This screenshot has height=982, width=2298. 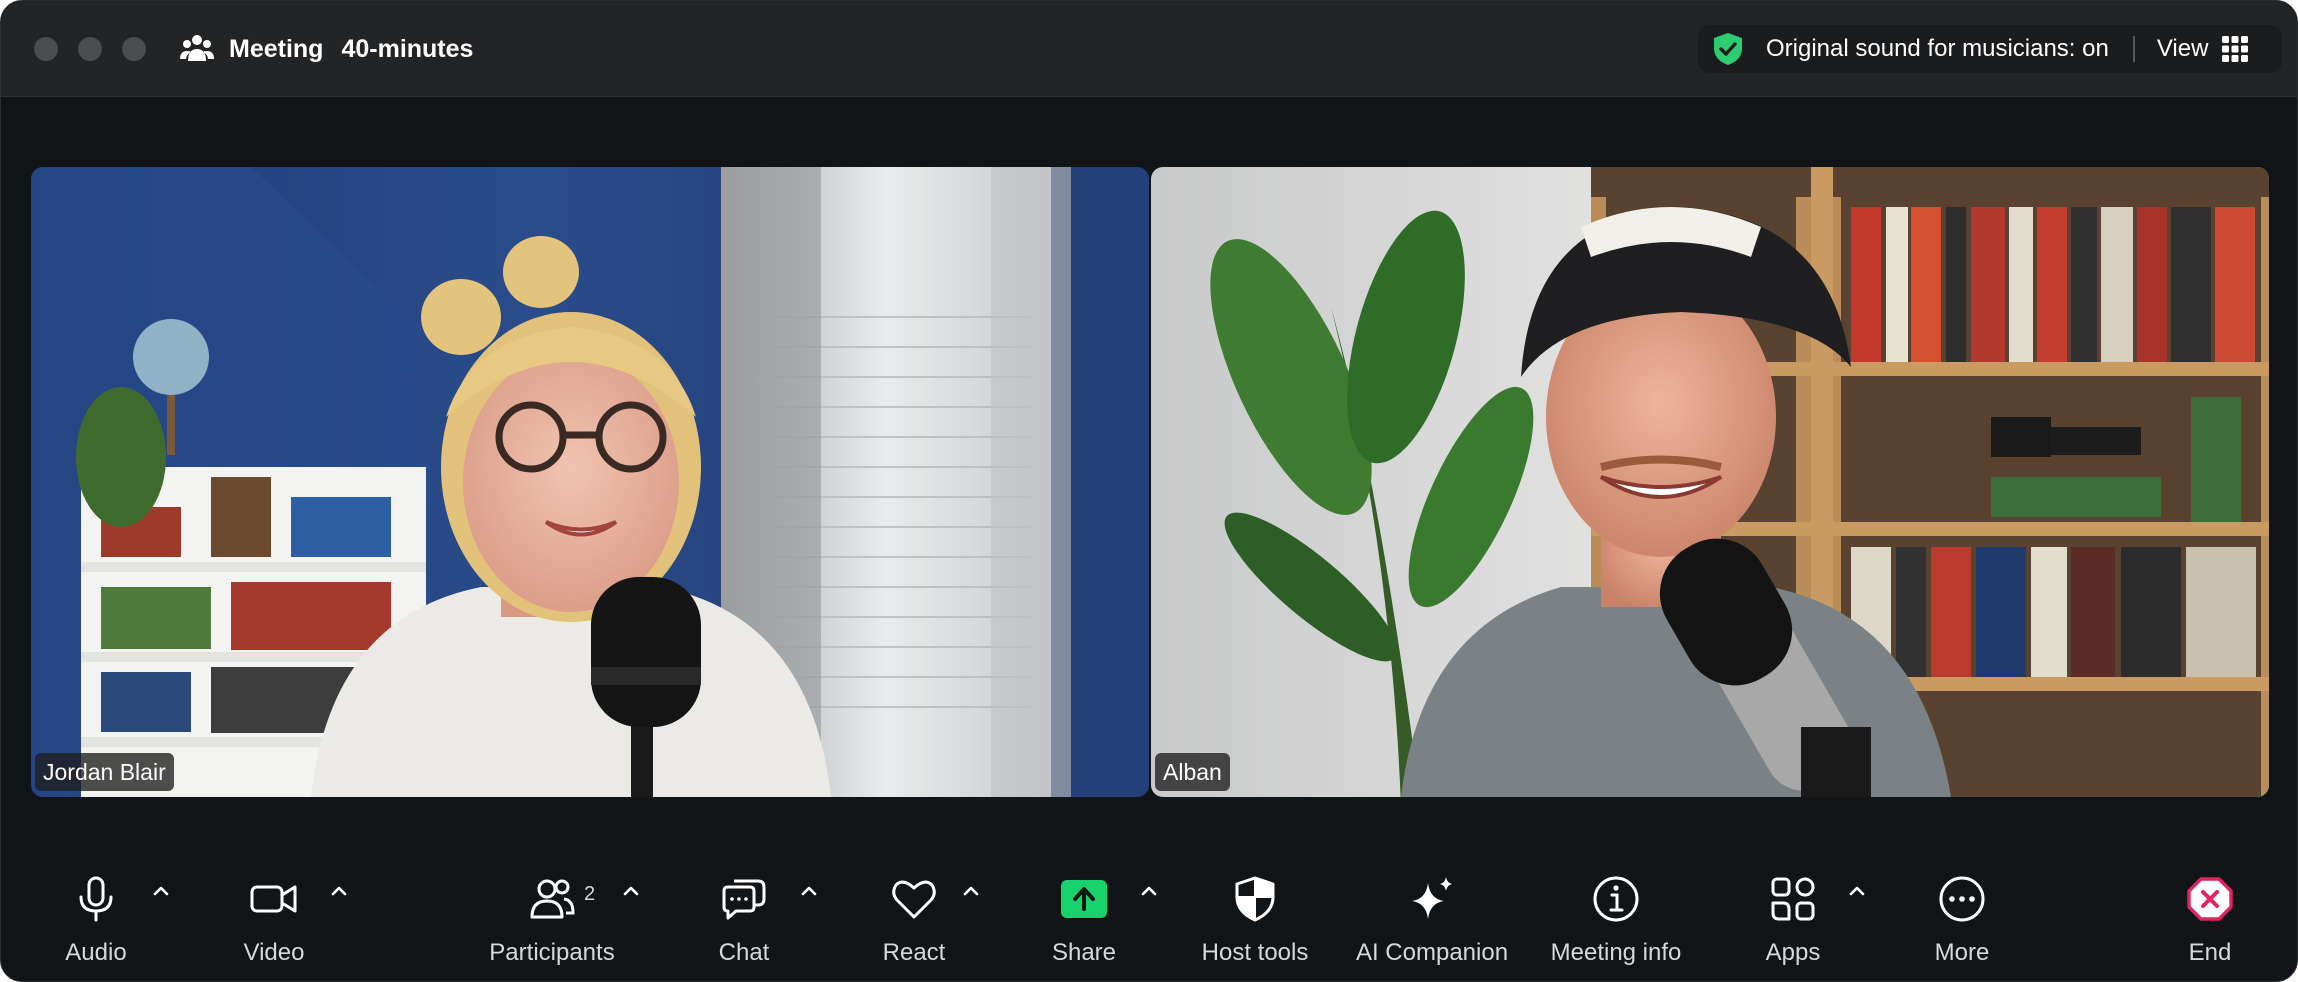 What do you see at coordinates (631, 891) in the screenshot?
I see `participants-options-chevron-up-icon` at bounding box center [631, 891].